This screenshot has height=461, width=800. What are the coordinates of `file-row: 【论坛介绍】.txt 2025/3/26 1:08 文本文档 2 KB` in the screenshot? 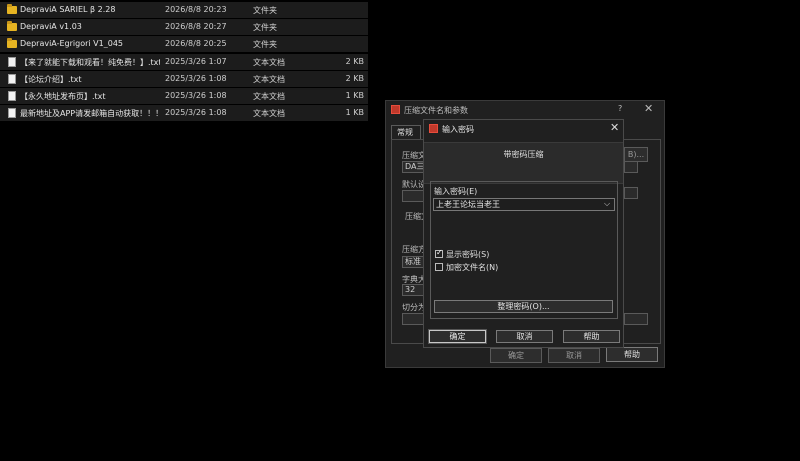 It's located at (184, 78).